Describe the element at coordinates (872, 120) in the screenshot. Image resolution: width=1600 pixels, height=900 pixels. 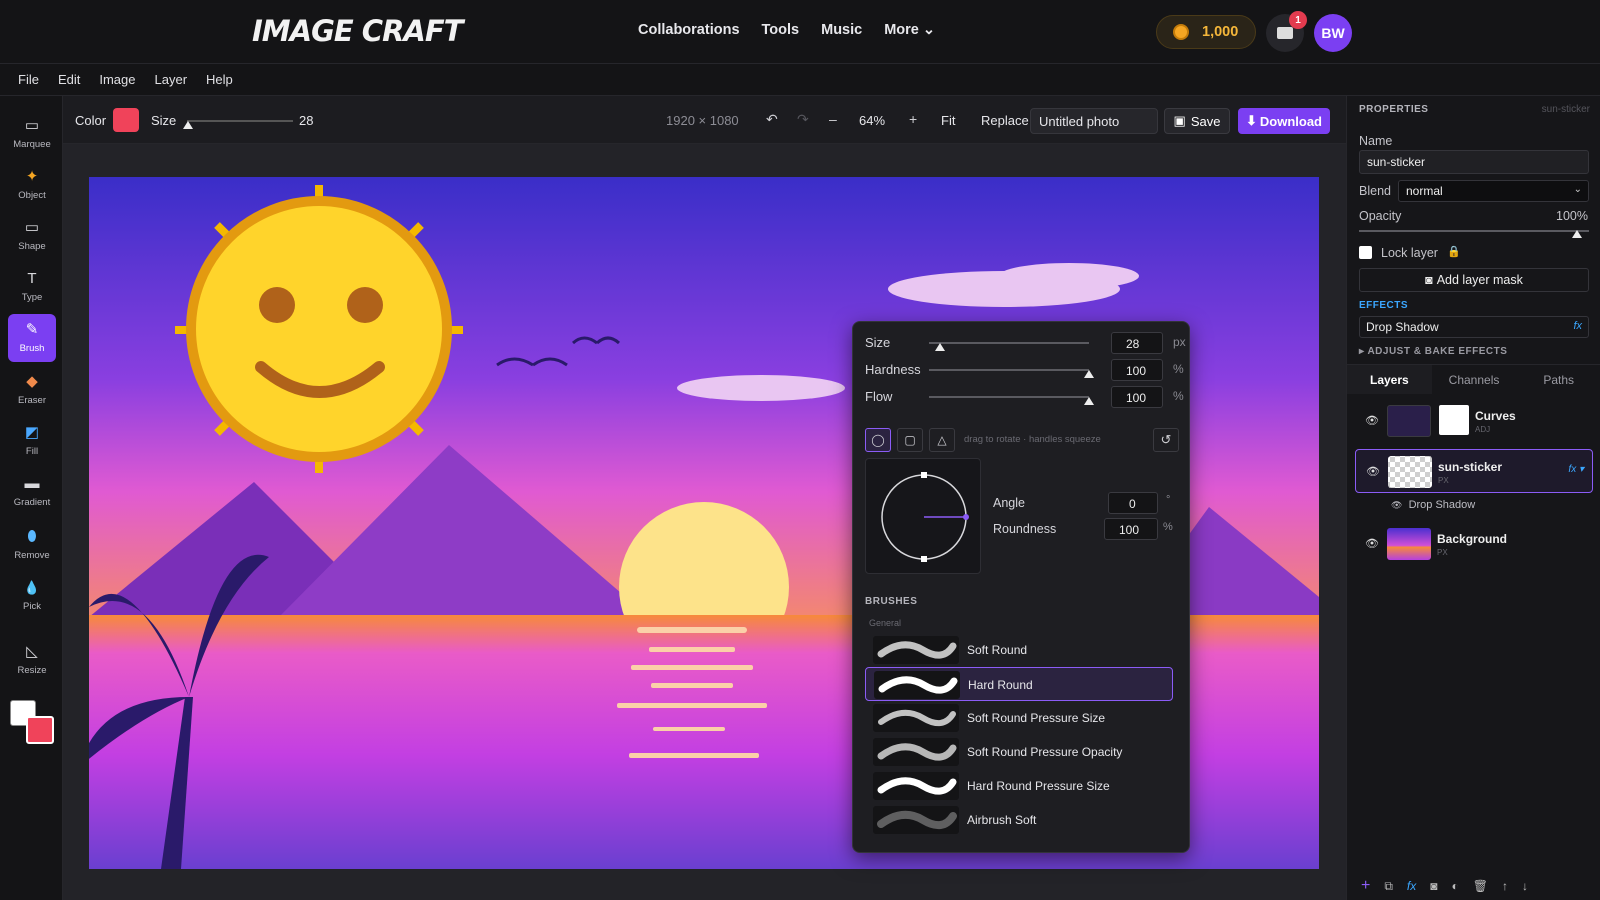
I see `zoom-level: 64%` at that location.